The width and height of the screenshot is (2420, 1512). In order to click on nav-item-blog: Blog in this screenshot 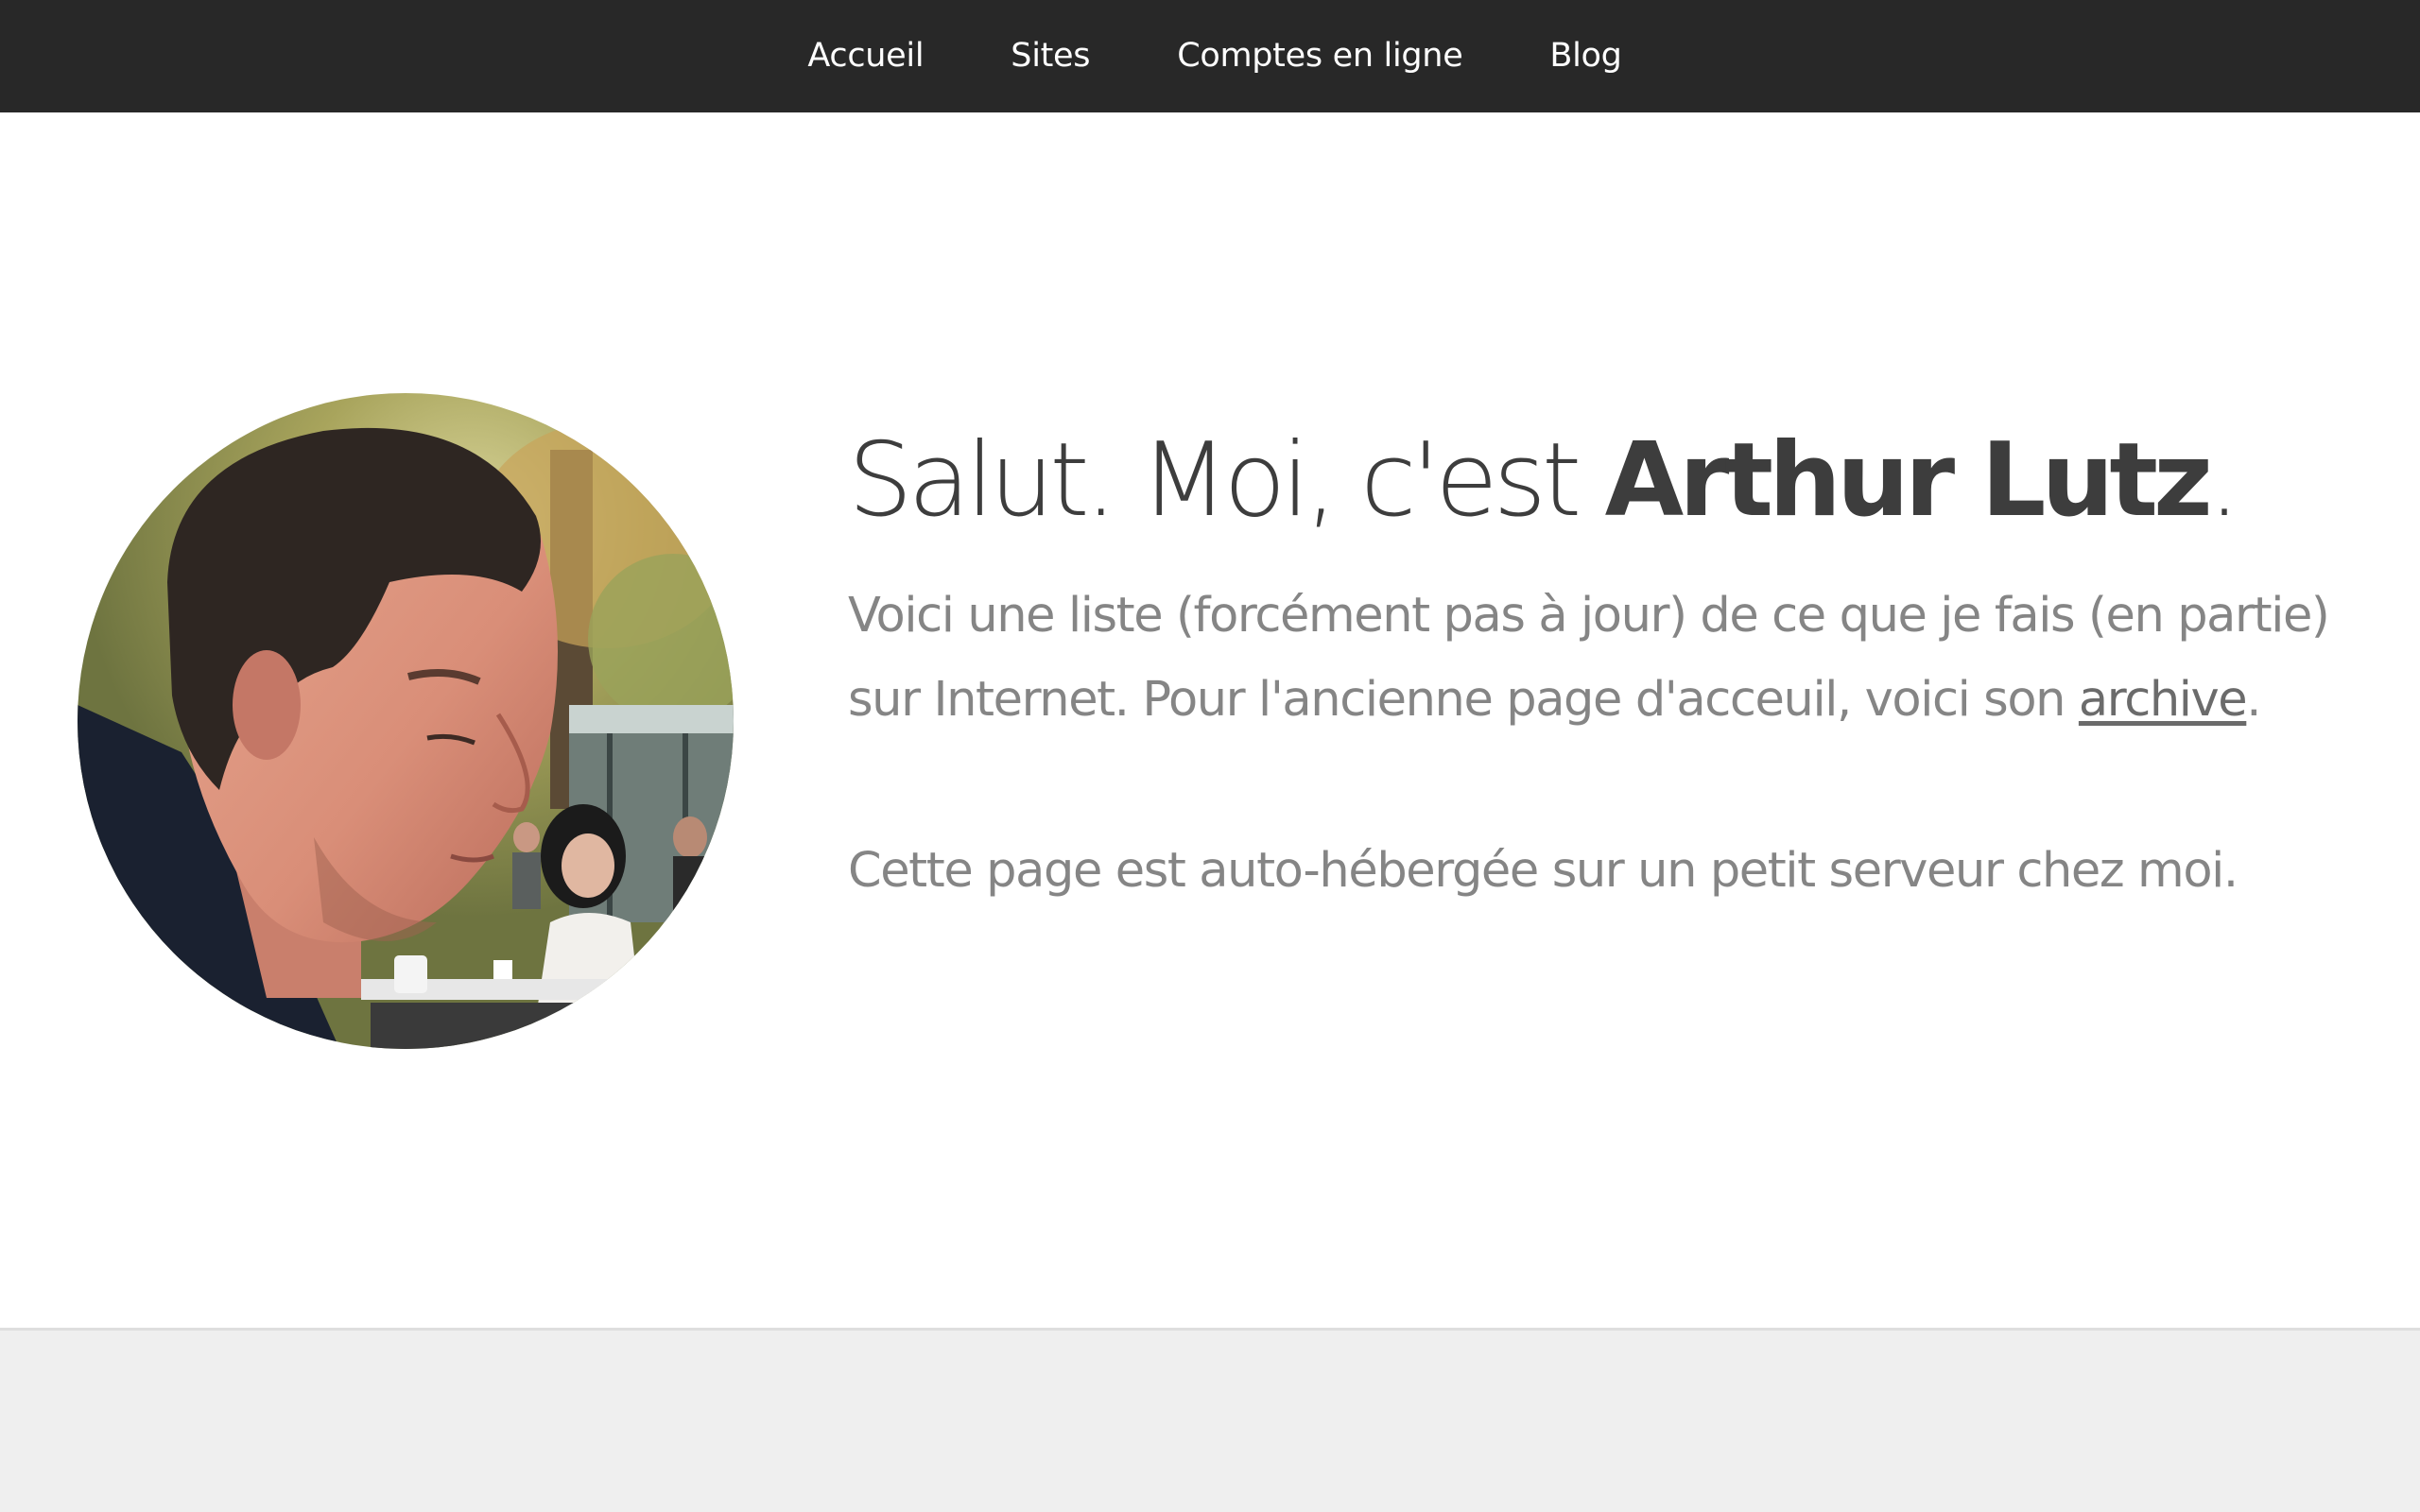, I will do `click(1585, 56)`.